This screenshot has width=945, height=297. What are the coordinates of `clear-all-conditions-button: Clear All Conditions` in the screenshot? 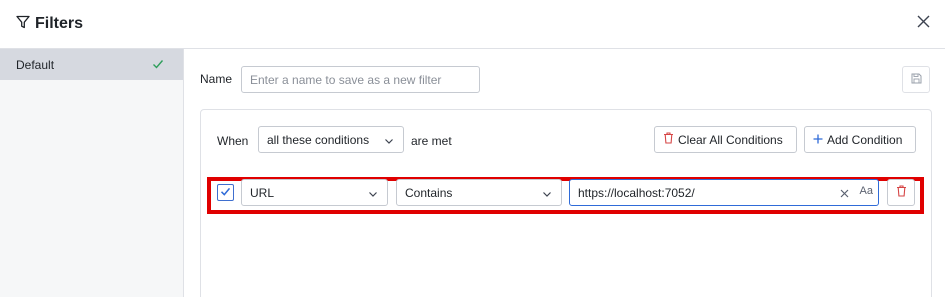 It's located at (725, 139).